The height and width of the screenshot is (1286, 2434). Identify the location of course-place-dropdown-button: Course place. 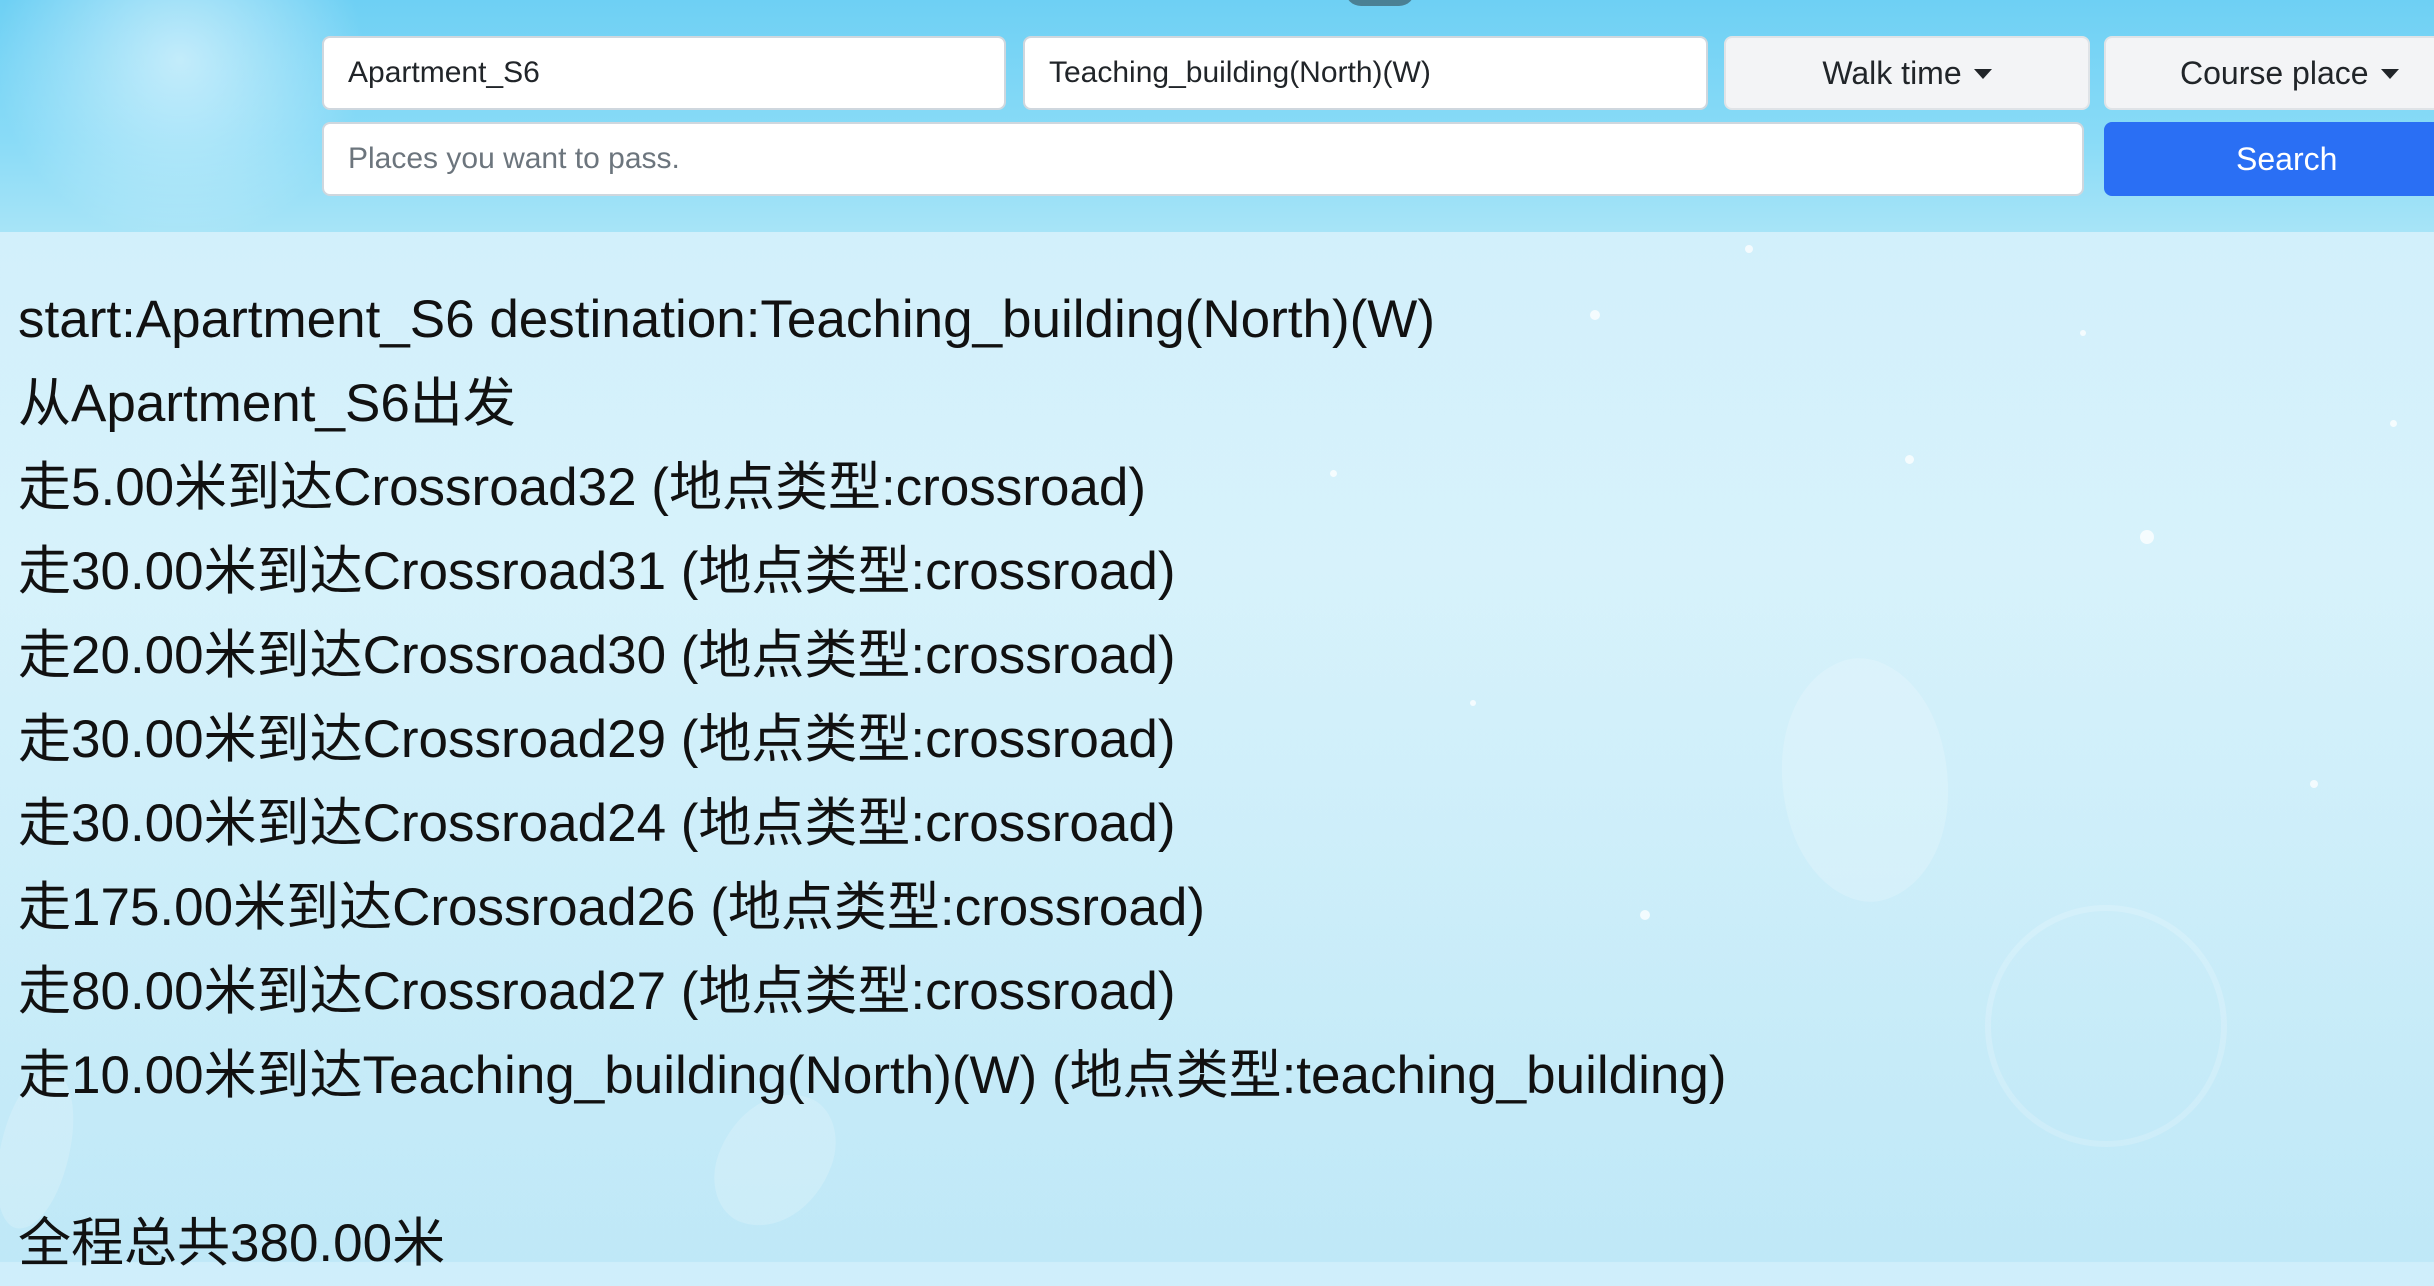
(2269, 73).